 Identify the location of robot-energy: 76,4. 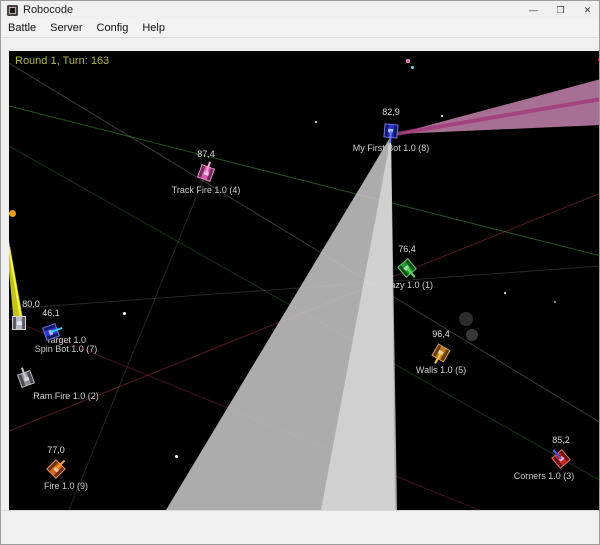
(407, 249).